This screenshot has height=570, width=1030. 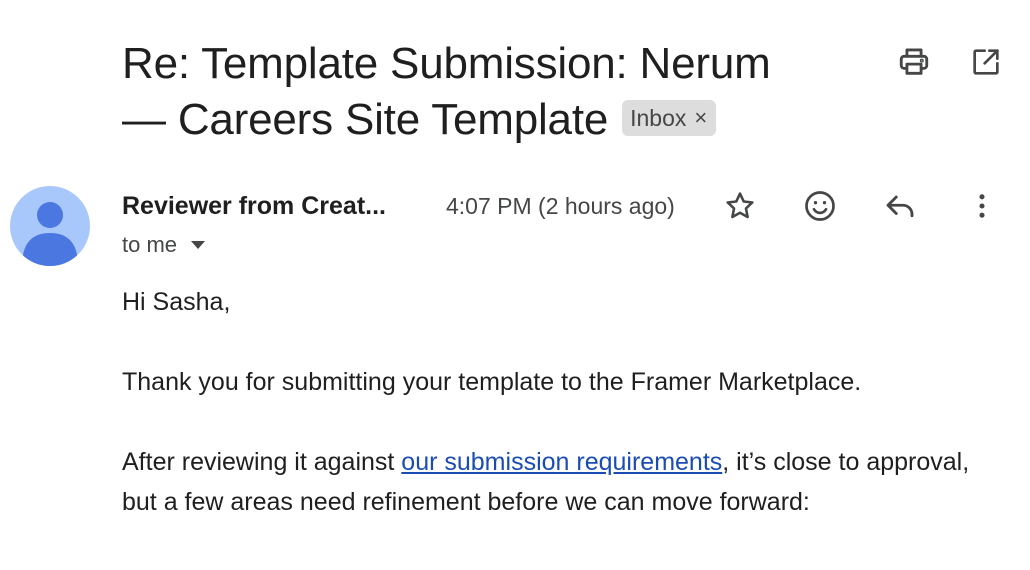 I want to click on message-actions, so click(x=861, y=206).